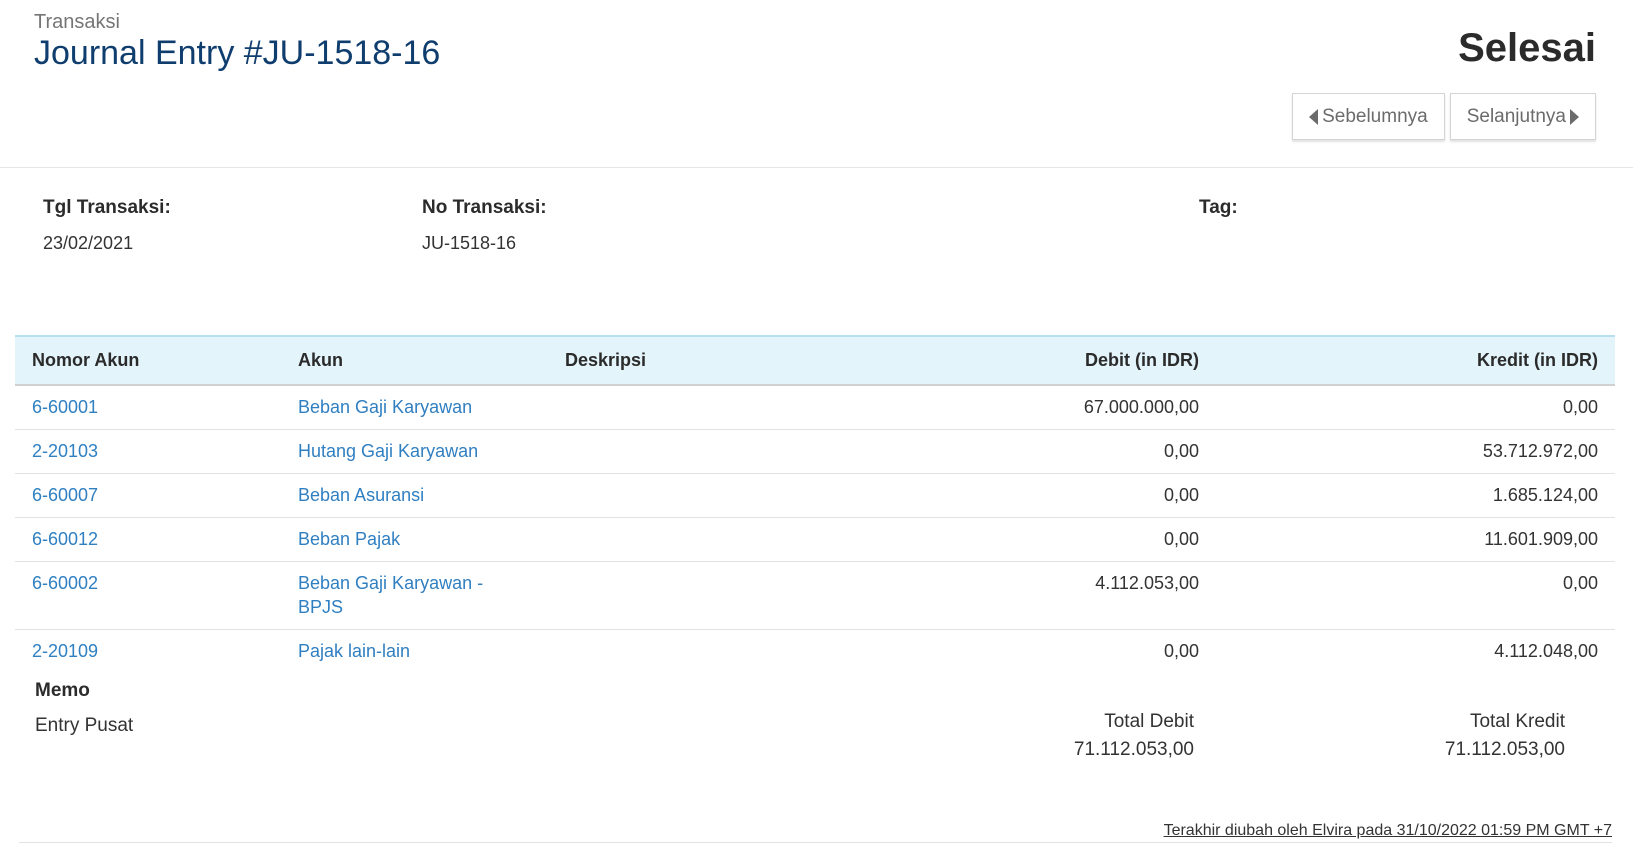 This screenshot has height=860, width=1633. I want to click on previous-button-label: Sebelumnya, so click(1375, 116).